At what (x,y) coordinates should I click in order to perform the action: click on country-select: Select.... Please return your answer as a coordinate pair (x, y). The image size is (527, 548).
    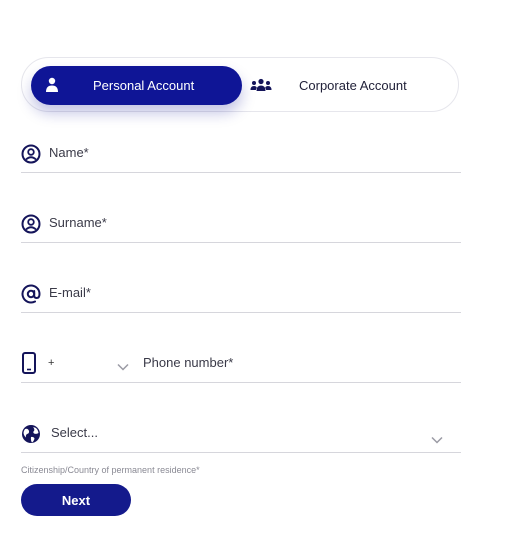
    Looking at the image, I should click on (241, 433).